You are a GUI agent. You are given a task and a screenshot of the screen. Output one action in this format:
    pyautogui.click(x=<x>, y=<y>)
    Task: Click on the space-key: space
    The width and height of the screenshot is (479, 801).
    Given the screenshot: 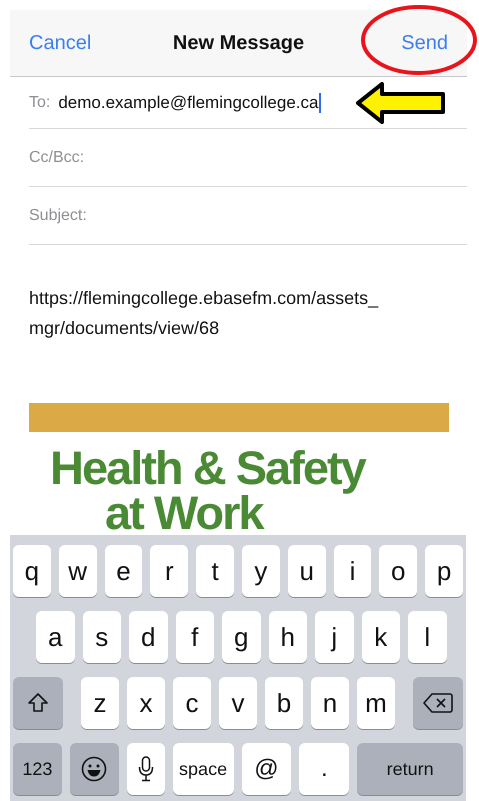 What is the action you would take?
    pyautogui.click(x=203, y=769)
    